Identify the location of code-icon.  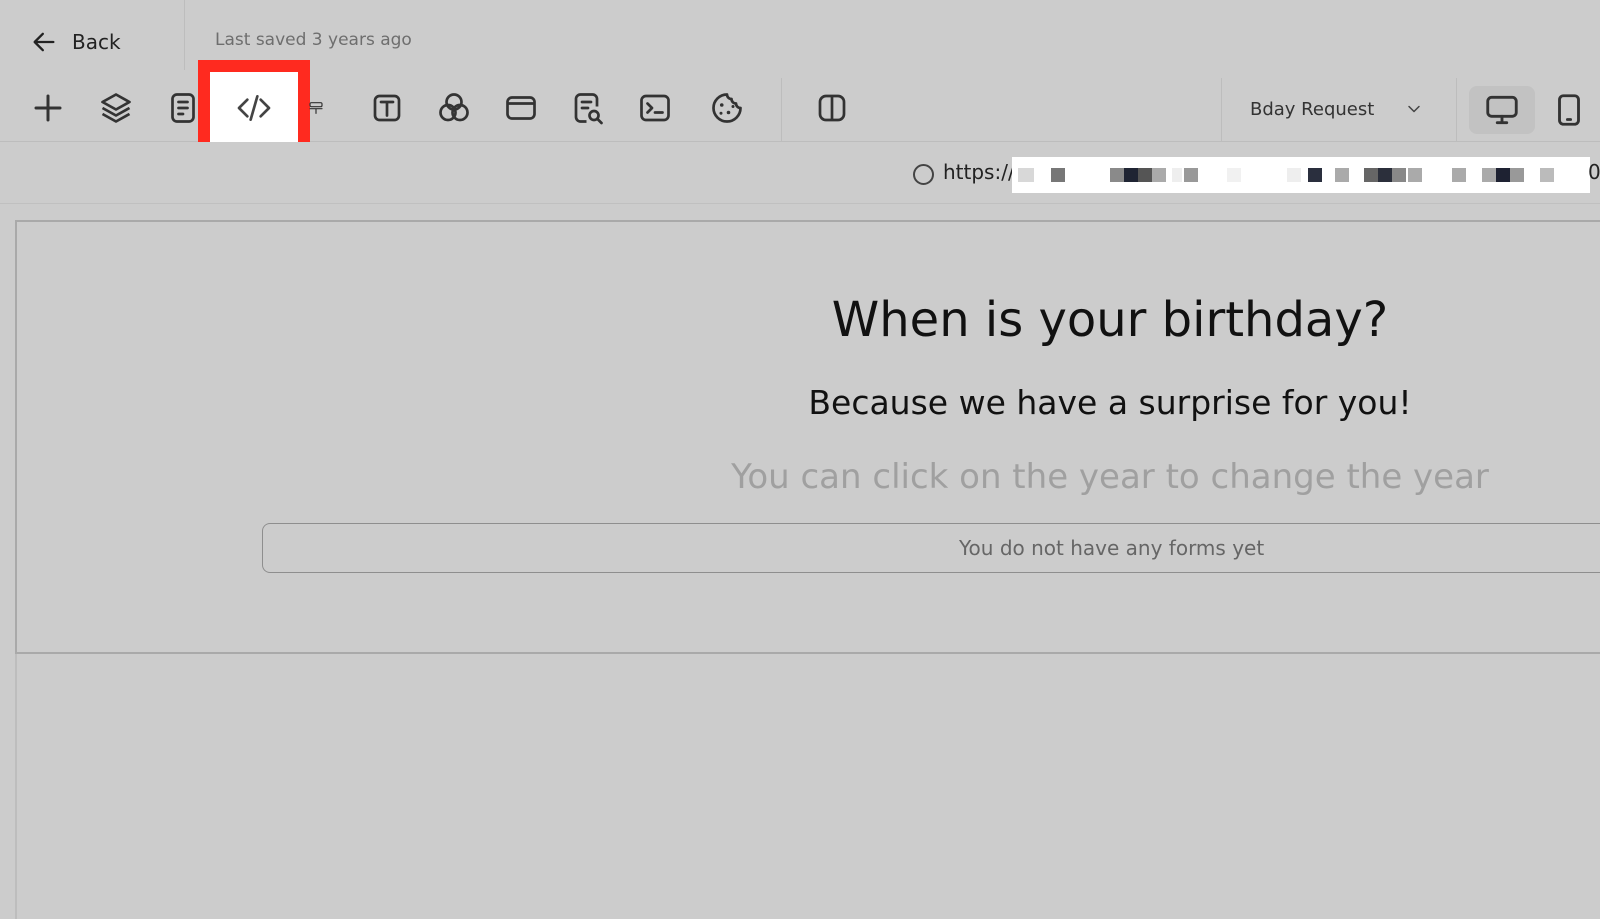
(254, 108).